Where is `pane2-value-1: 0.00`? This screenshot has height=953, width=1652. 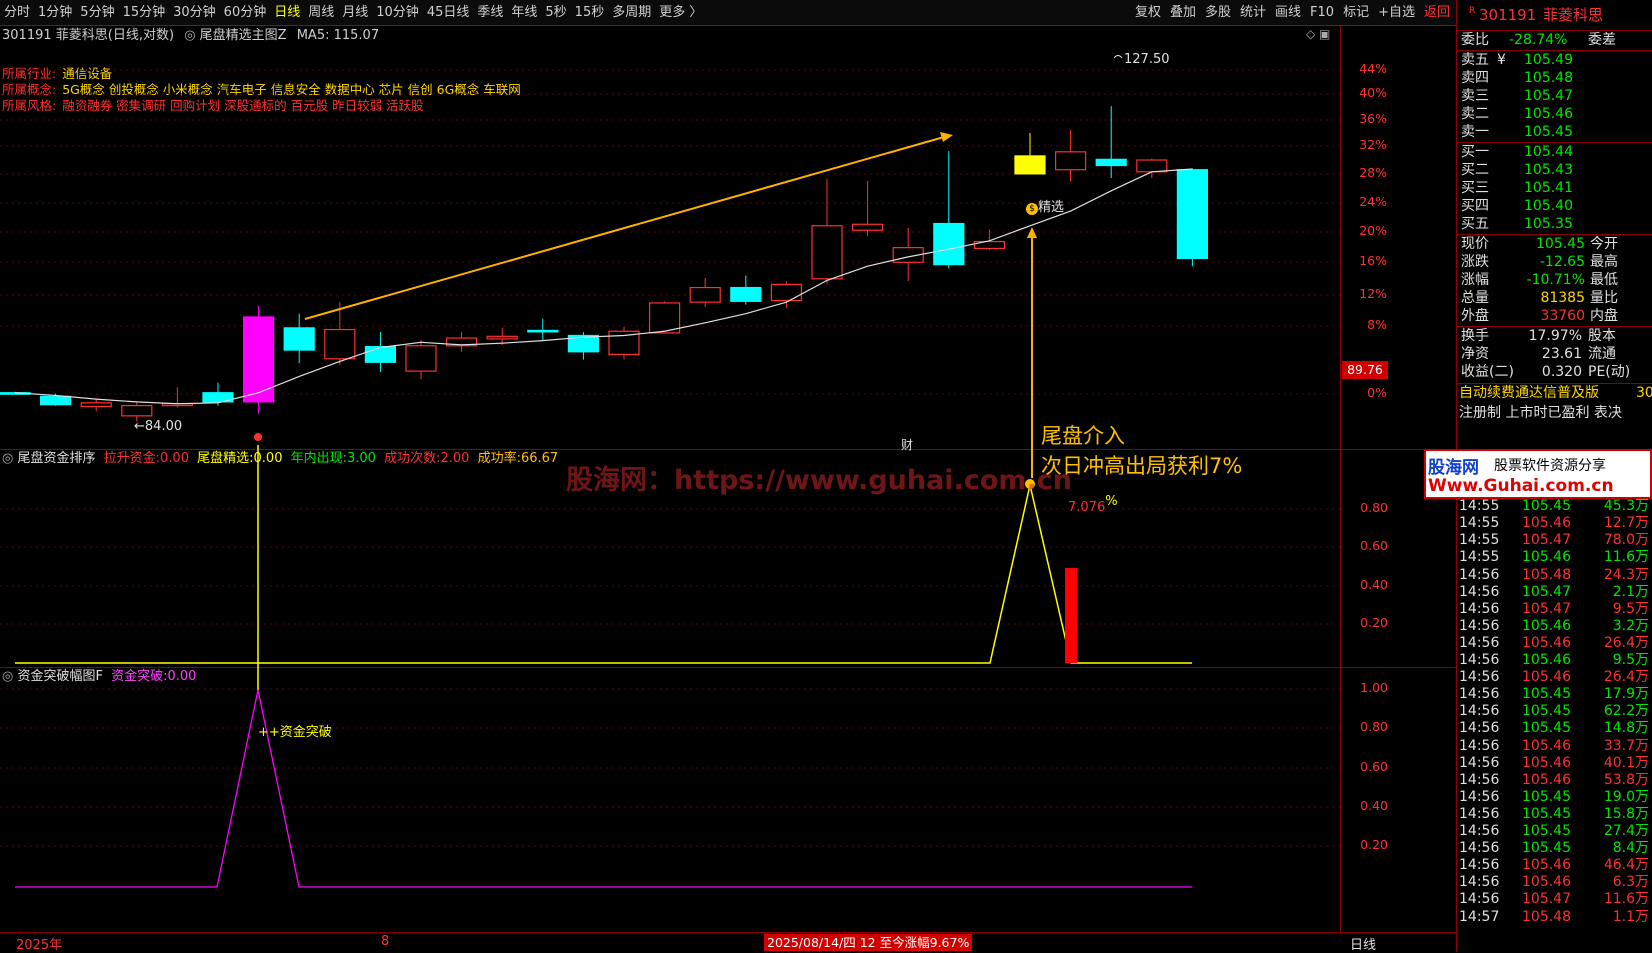
pane2-value-1: 0.00 is located at coordinates (174, 458).